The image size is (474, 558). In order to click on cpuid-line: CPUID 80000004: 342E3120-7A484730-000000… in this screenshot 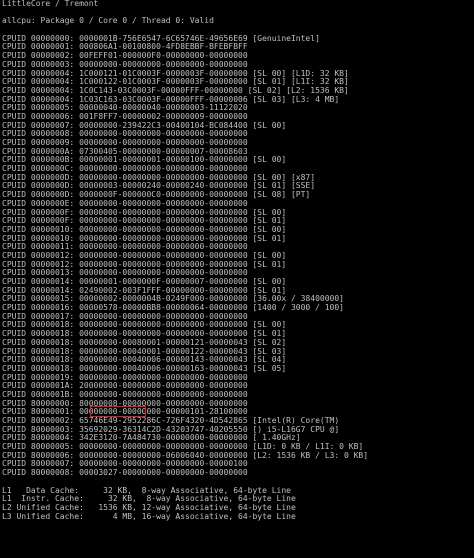, I will do `click(151, 438)`.